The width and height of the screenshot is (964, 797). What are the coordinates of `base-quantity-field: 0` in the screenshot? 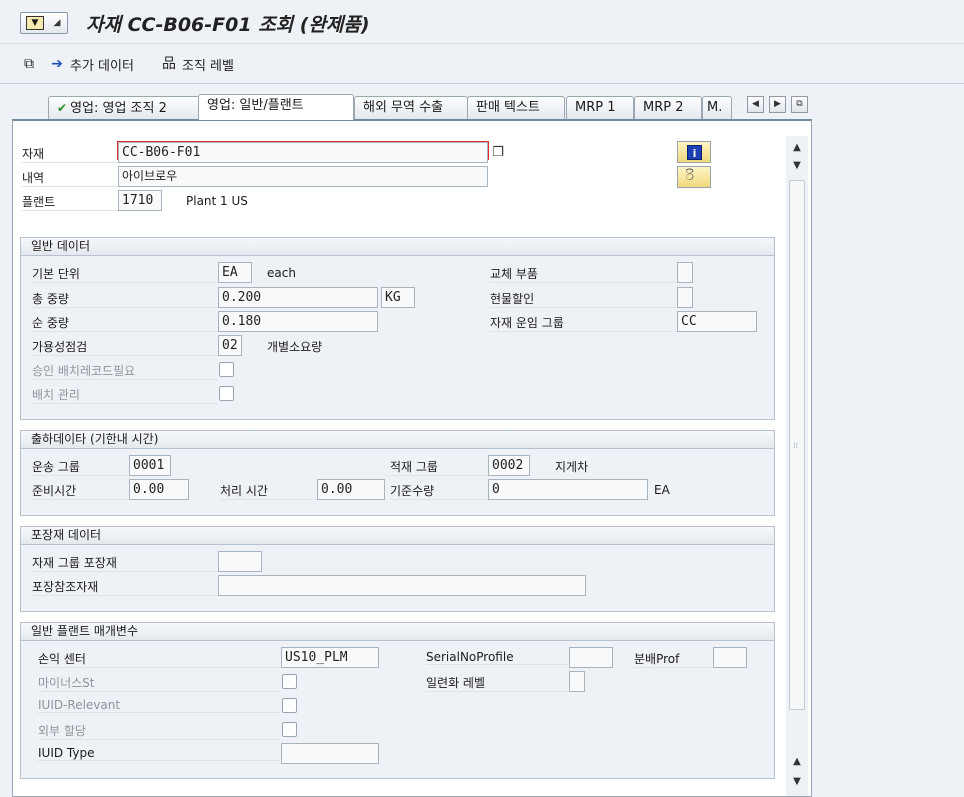 It's located at (568, 489).